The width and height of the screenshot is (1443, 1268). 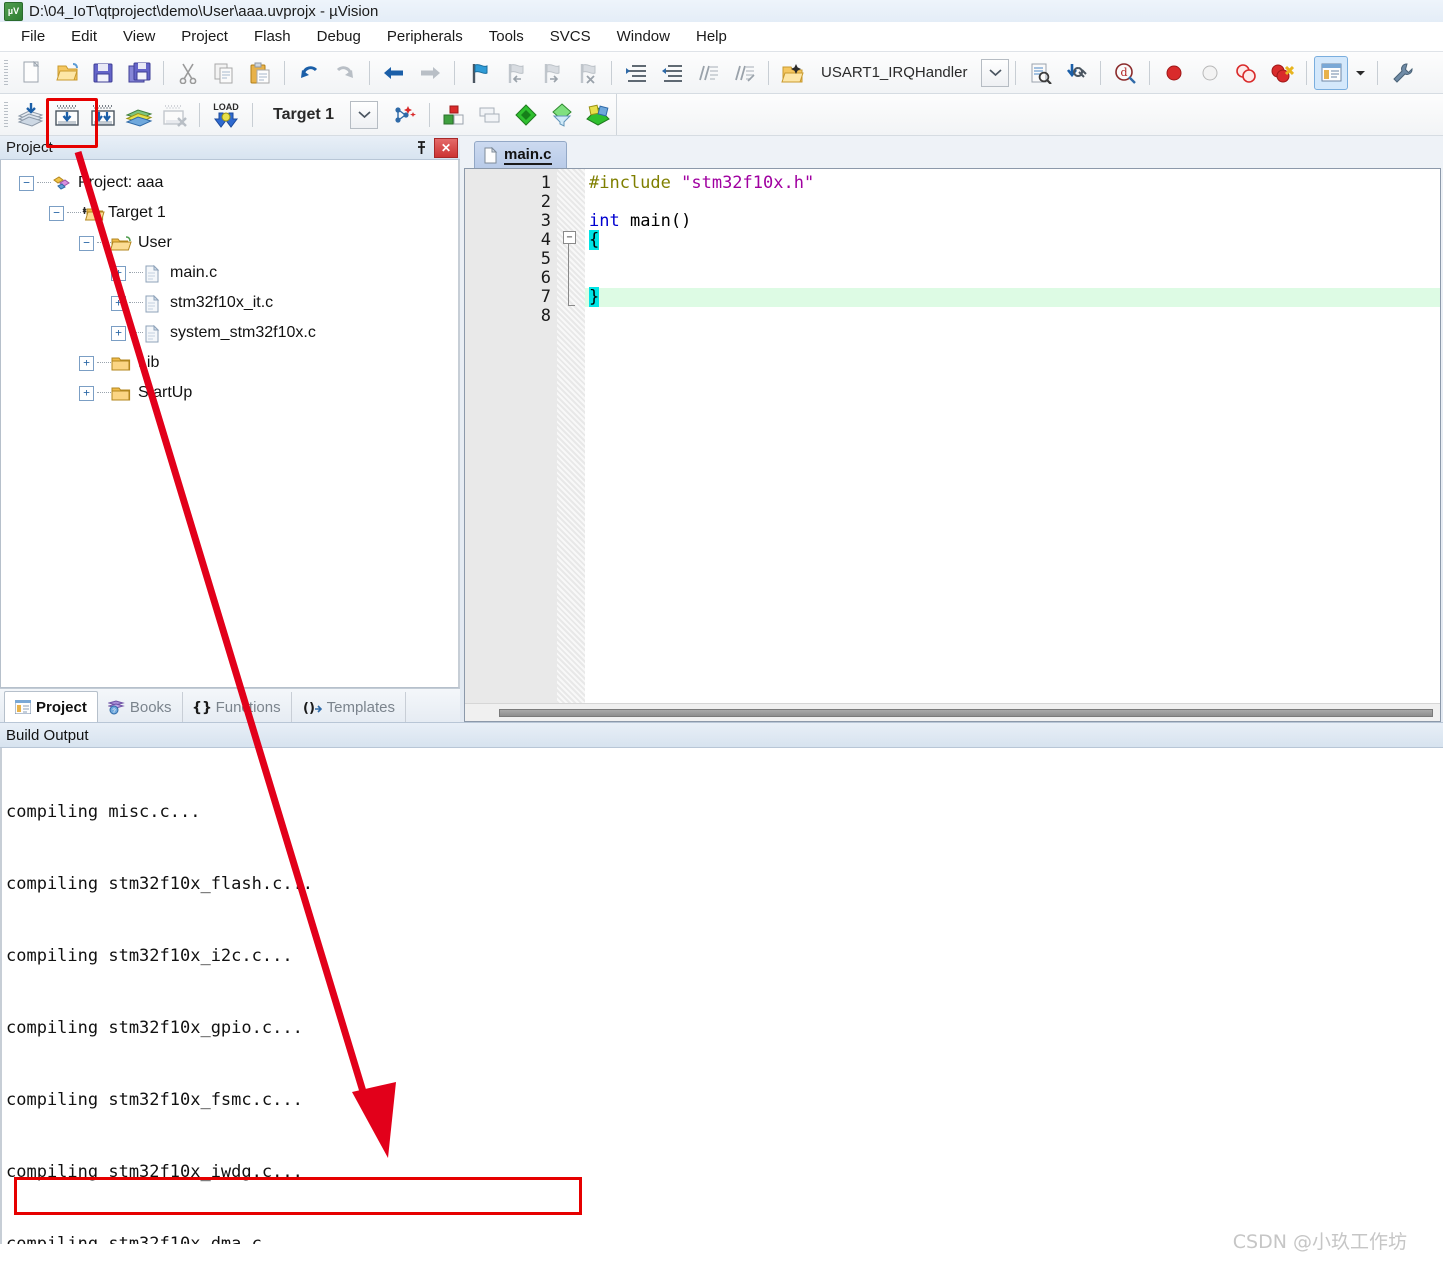 I want to click on preprocessor-token: #include, so click(x=635, y=183).